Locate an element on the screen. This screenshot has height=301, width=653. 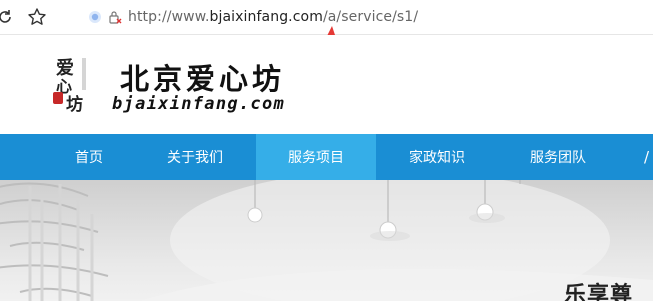
hero-slogan: 乐享尊 is located at coordinates (599, 292).